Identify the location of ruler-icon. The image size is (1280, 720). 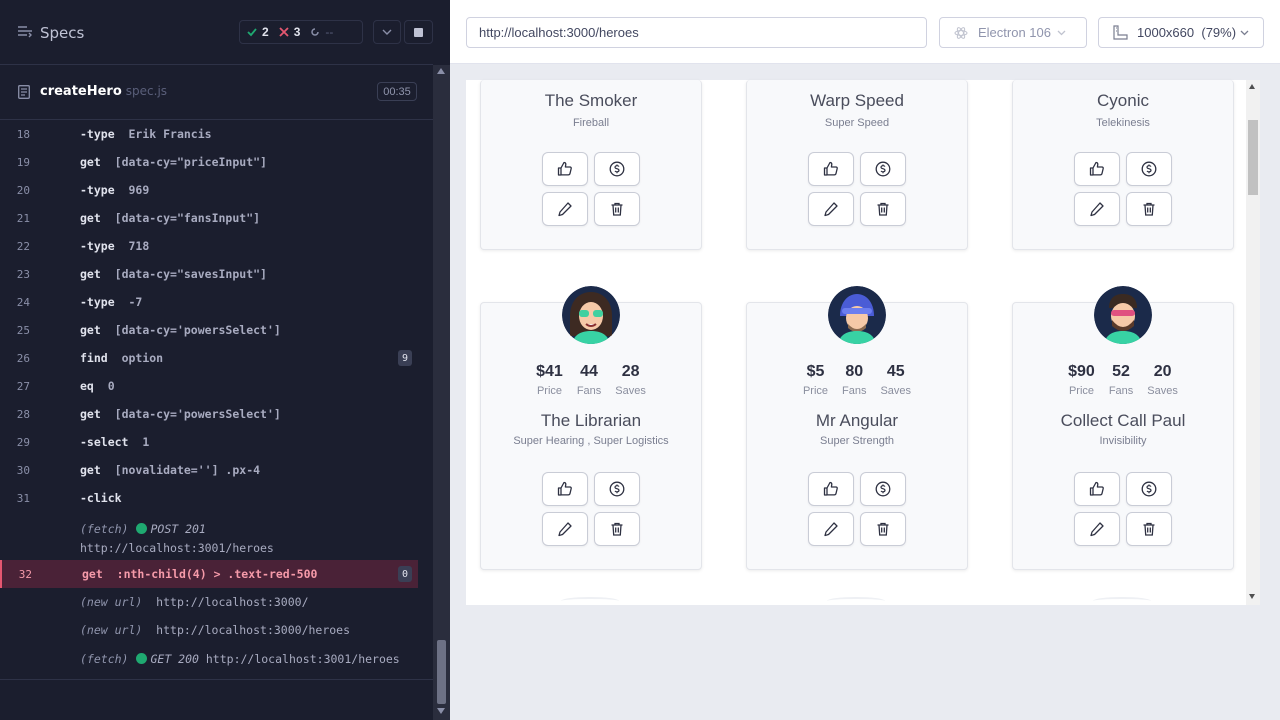
(1120, 32).